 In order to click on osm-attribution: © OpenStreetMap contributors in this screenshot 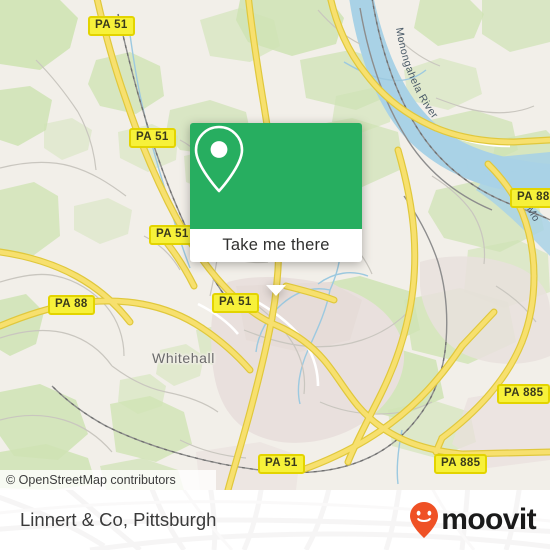, I will do `click(108, 480)`.